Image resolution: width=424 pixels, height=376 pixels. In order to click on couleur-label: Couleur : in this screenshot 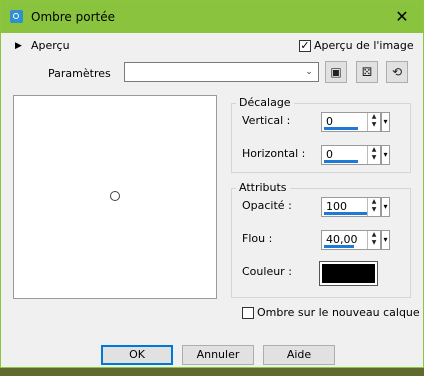, I will do `click(267, 271)`.